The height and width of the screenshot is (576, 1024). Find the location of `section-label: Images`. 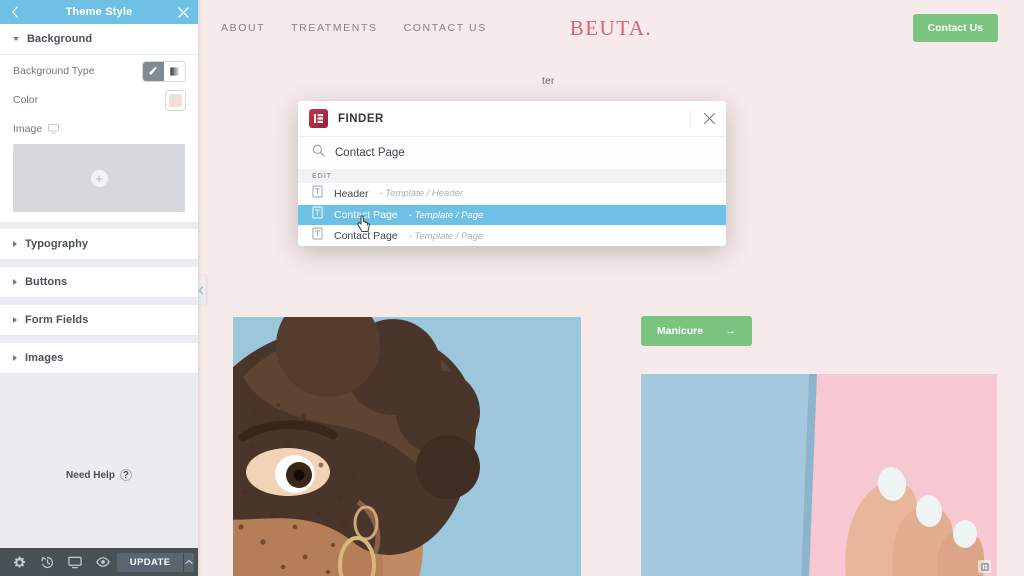

section-label: Images is located at coordinates (44, 358).